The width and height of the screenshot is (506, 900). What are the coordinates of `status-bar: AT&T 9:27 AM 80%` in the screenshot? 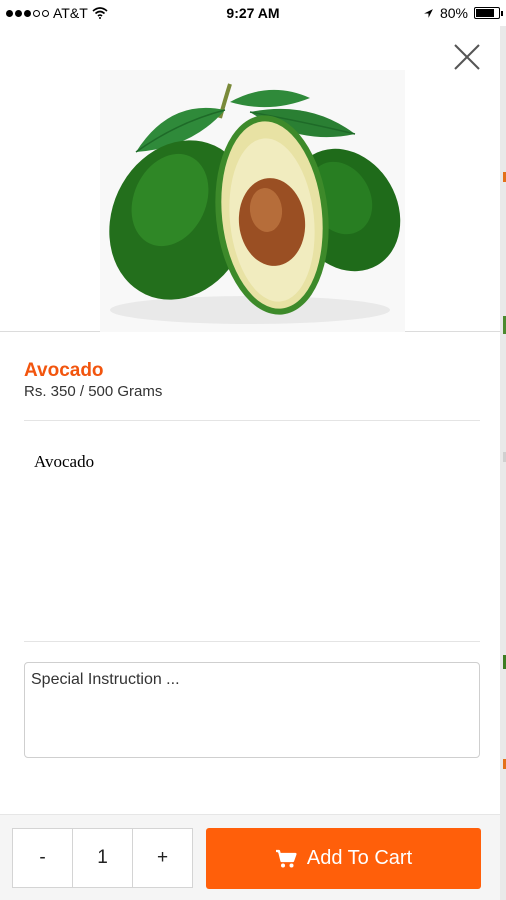 It's located at (253, 13).